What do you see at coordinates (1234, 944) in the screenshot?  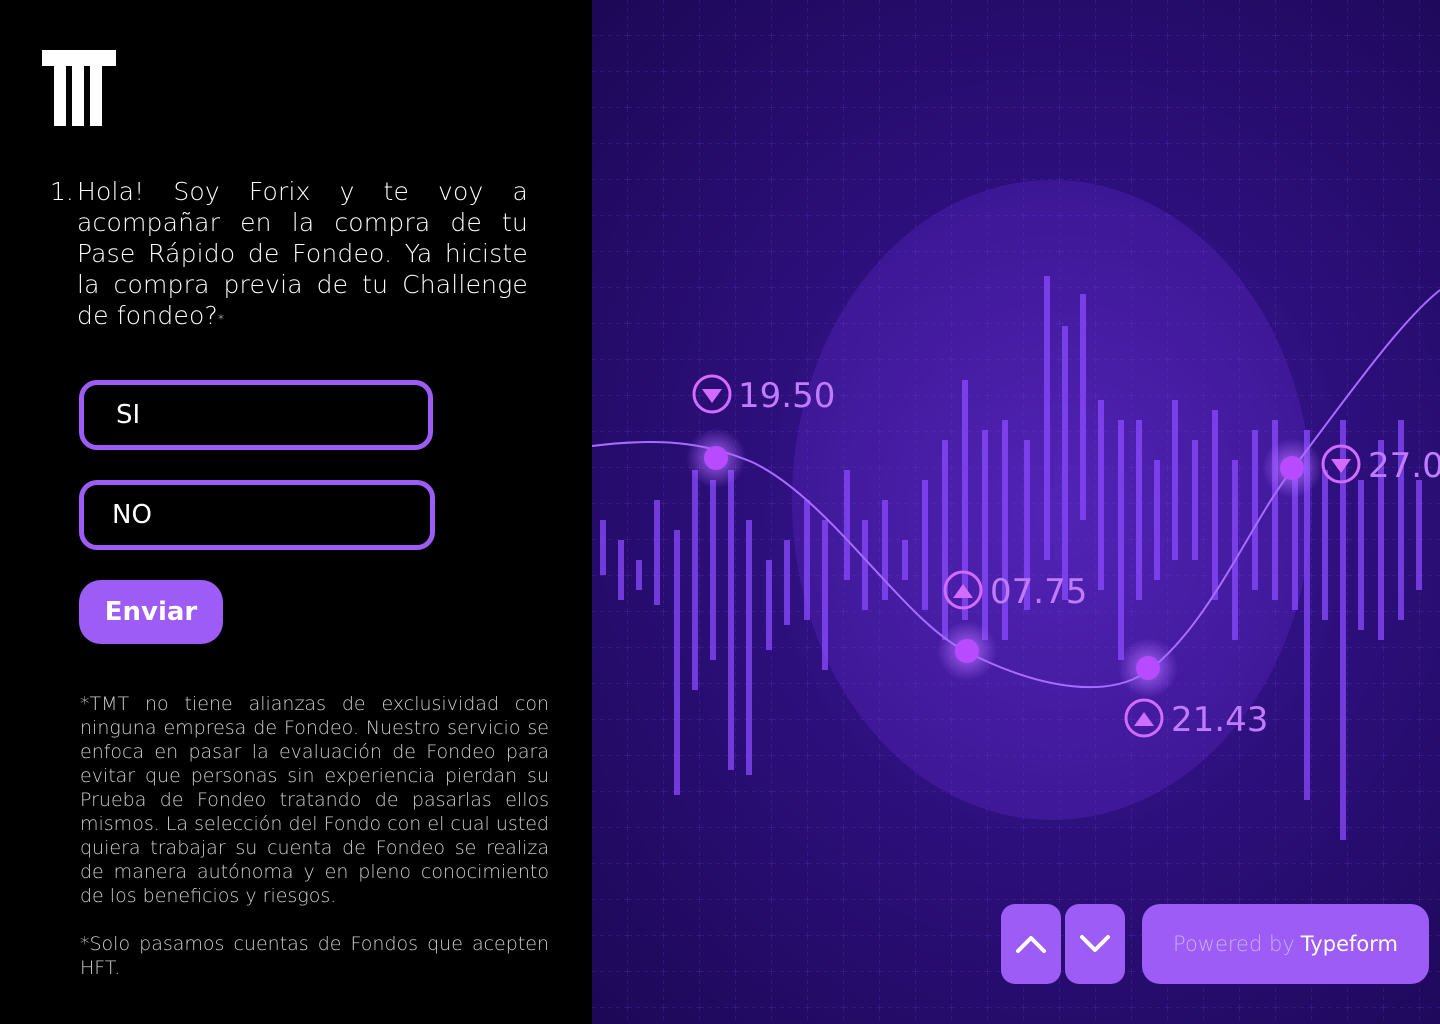 I see `powered-by-prefix: Powered by` at bounding box center [1234, 944].